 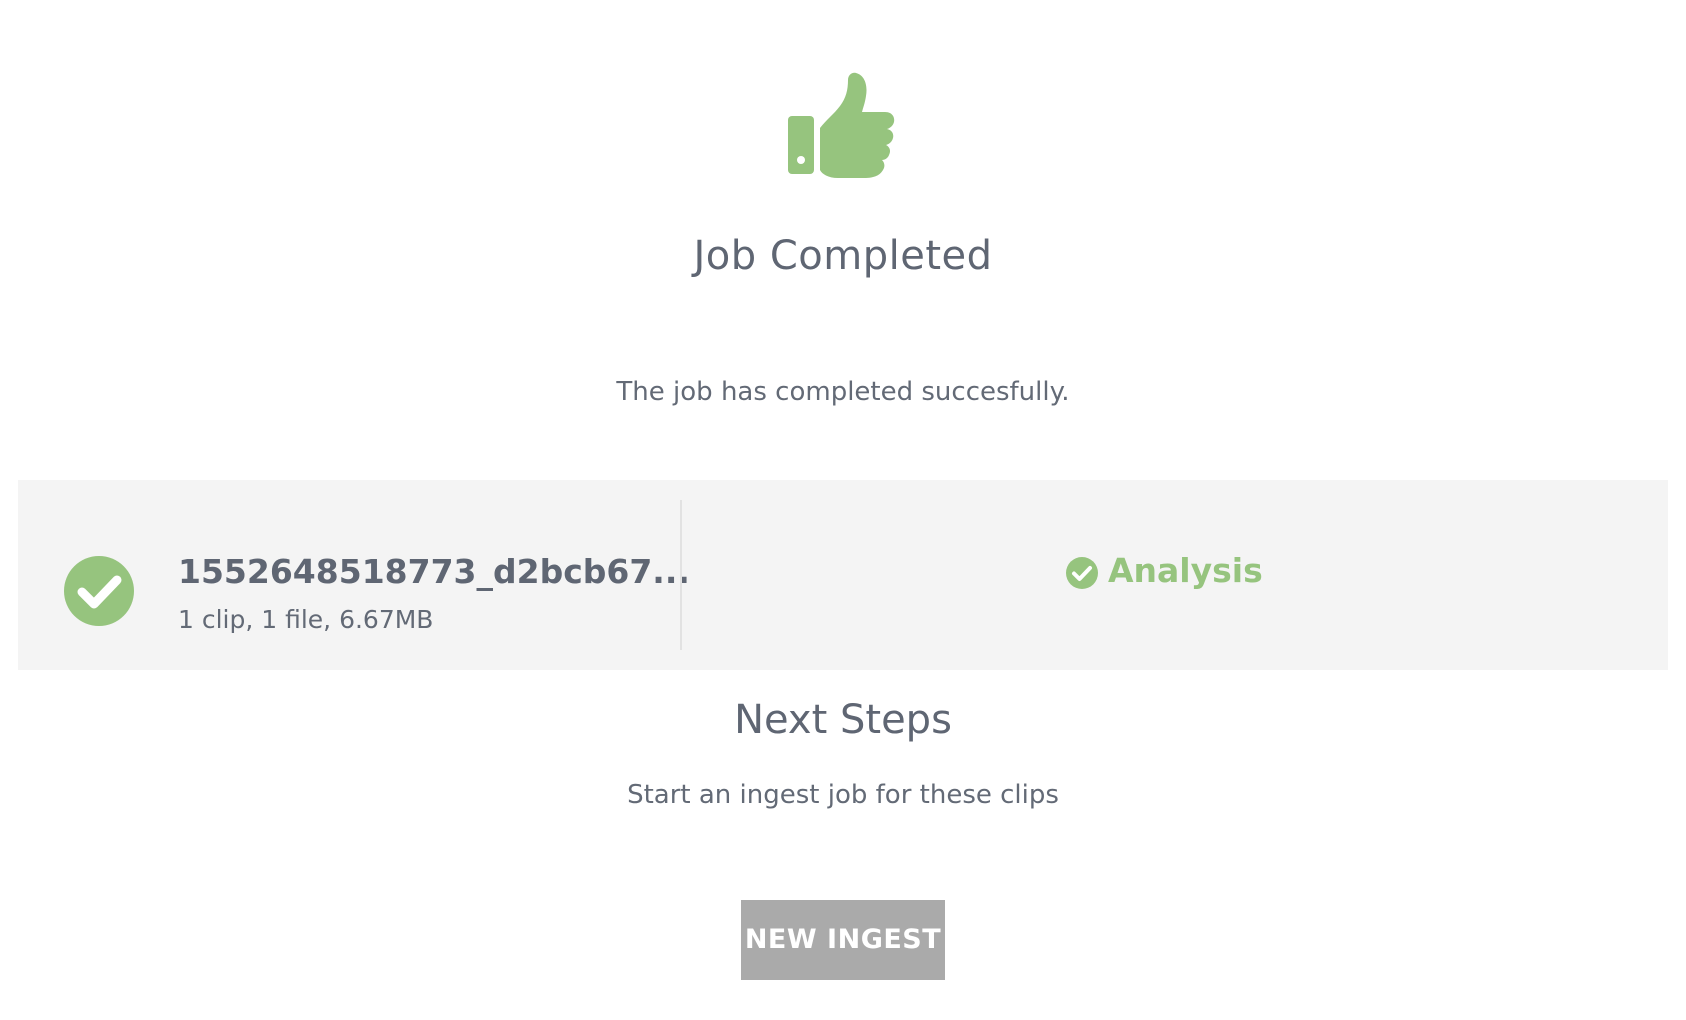 What do you see at coordinates (681, 575) in the screenshot?
I see `panel-divider` at bounding box center [681, 575].